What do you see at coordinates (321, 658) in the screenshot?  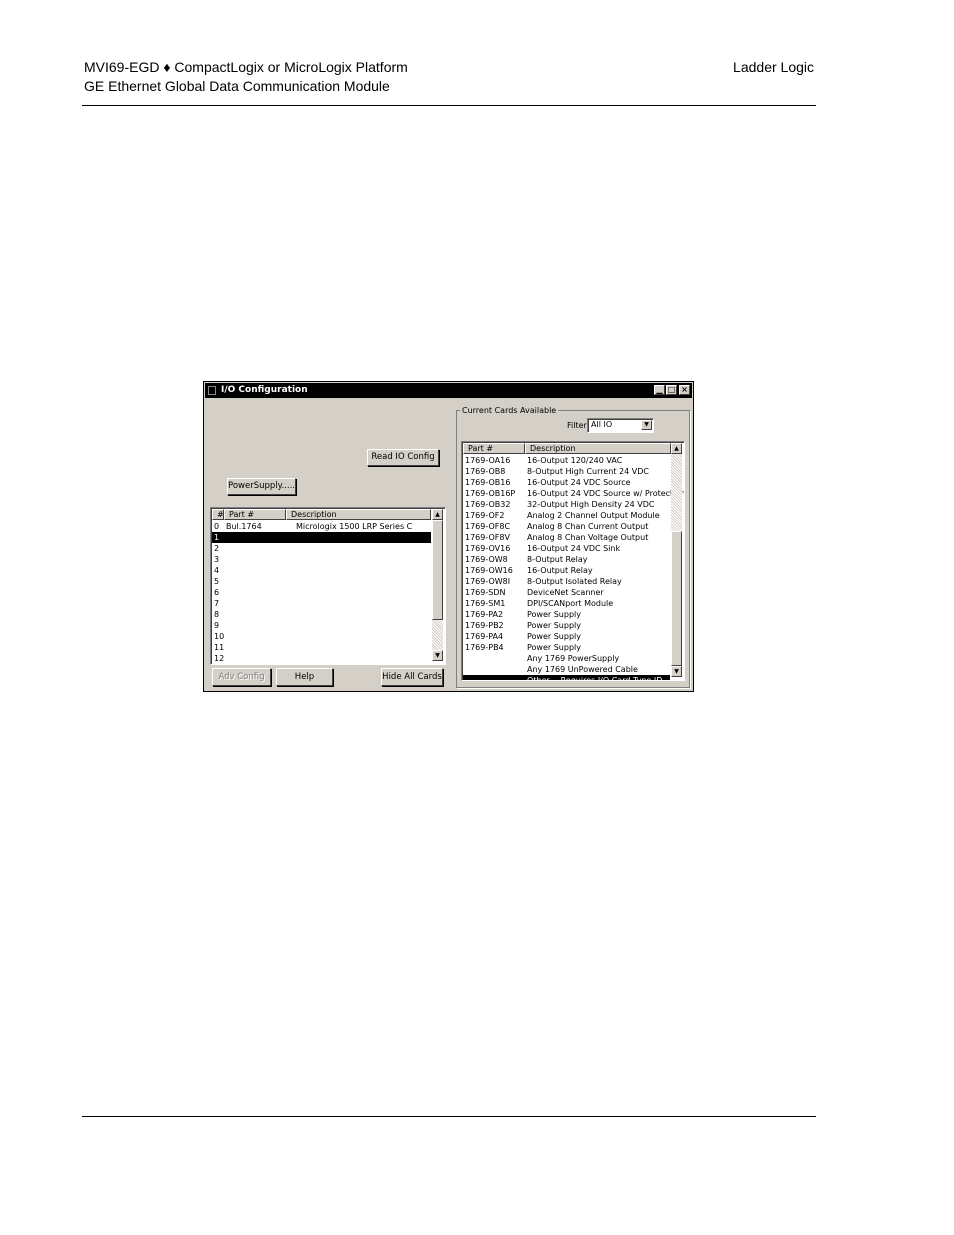 I see `slot-row: 12` at bounding box center [321, 658].